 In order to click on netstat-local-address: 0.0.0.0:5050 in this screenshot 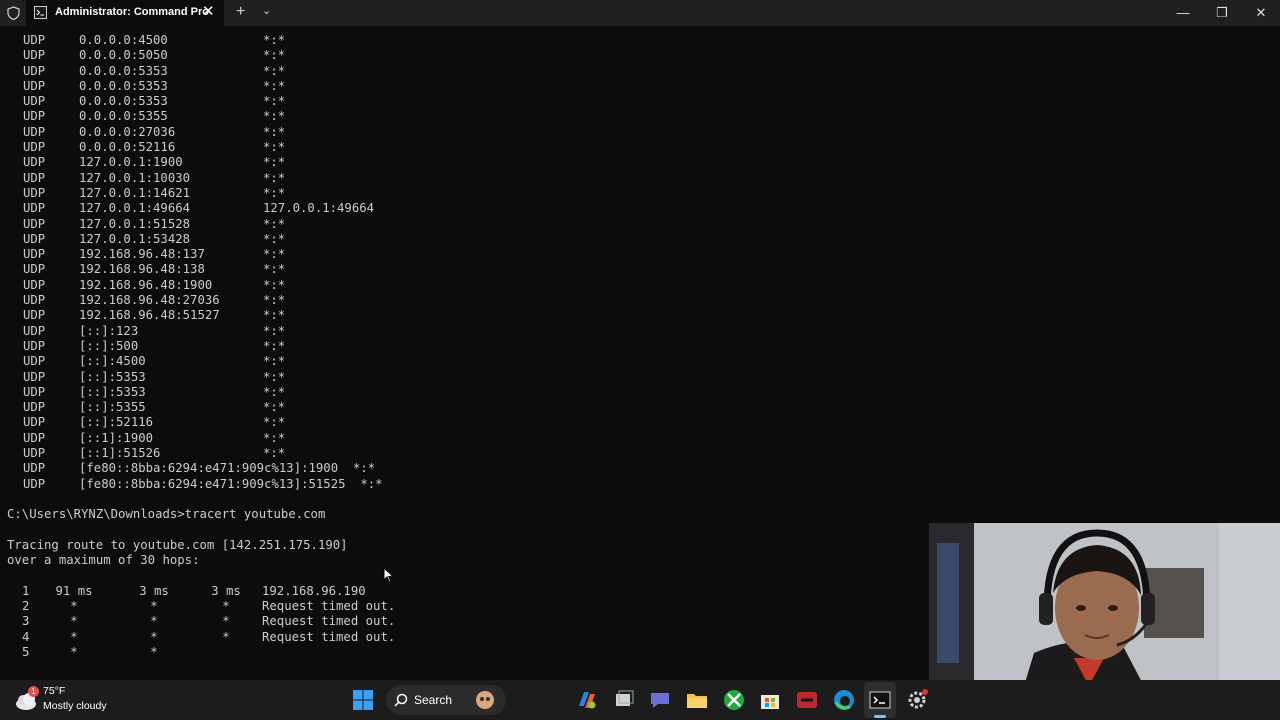, I will do `click(123, 55)`.